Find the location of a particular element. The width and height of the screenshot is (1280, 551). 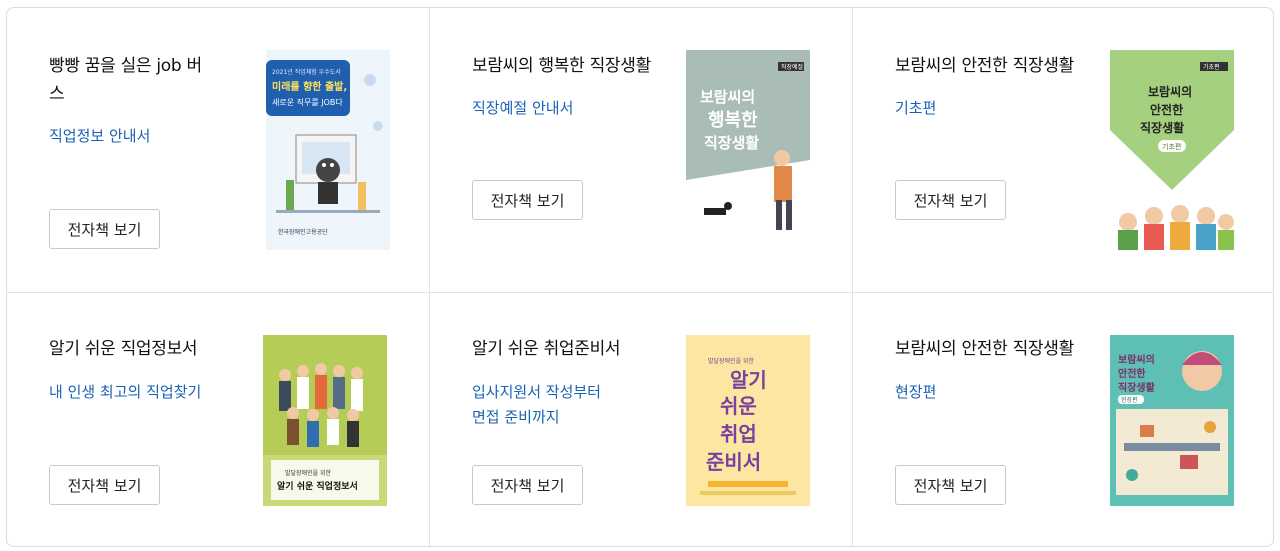

book-cover-happy-worklife-icon: 직장예절 보람씨의 행복한 직장생활 is located at coordinates (748, 150).